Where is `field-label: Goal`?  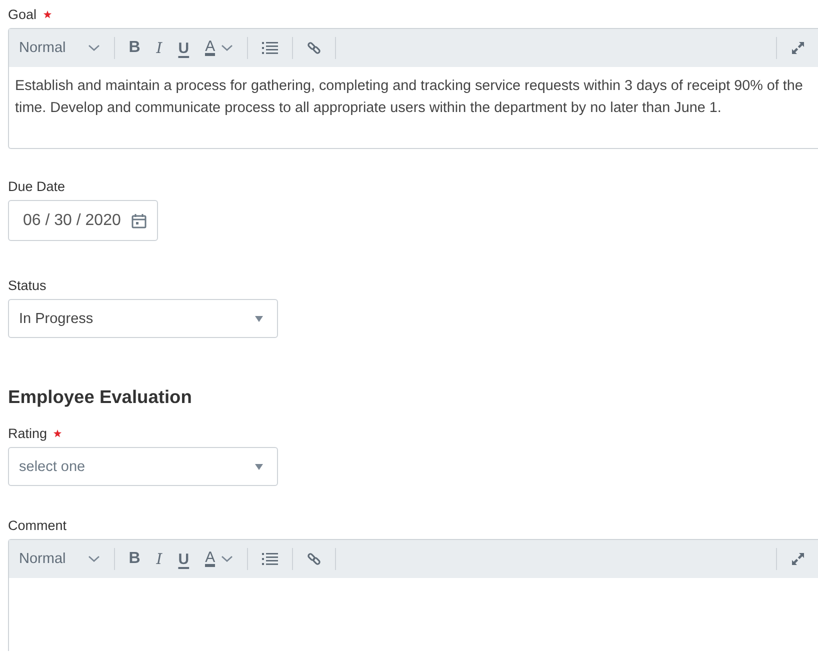
field-label: Goal is located at coordinates (22, 14).